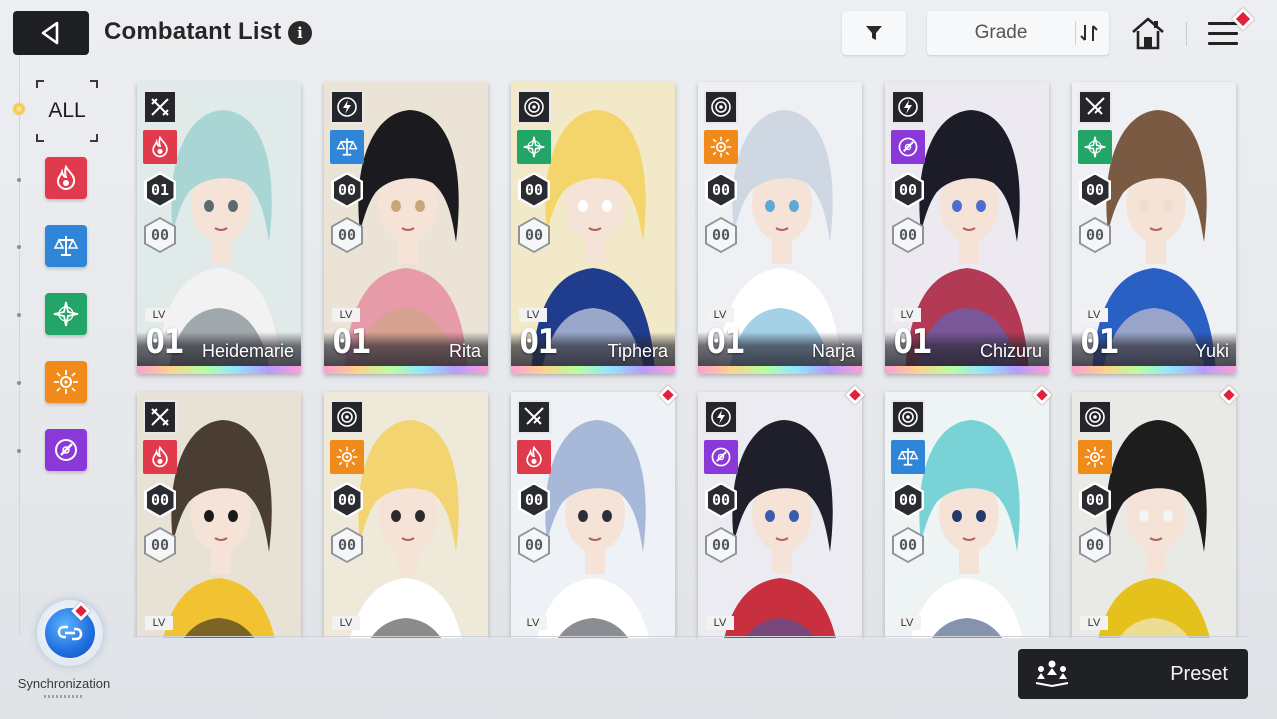  I want to click on home-icon, so click(1148, 33).